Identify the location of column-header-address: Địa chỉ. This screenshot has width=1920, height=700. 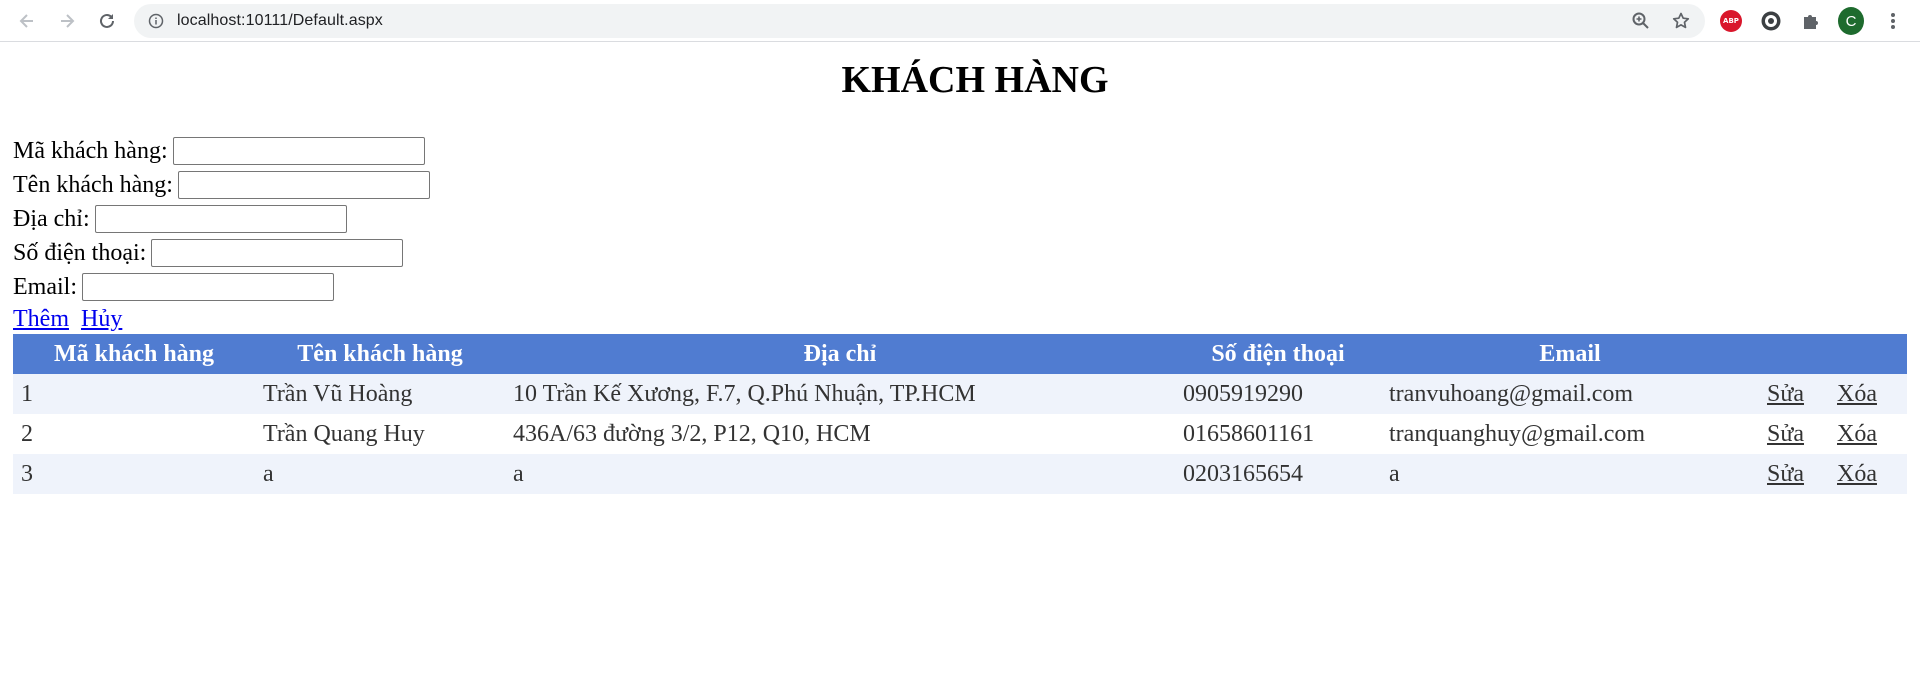
(840, 354).